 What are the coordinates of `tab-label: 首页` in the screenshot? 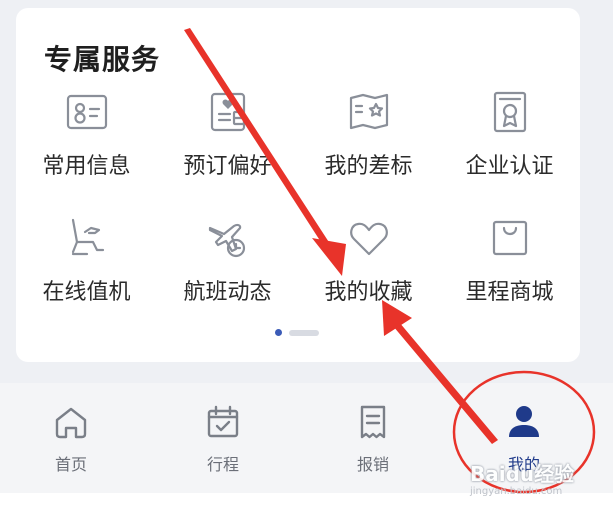 It's located at (70, 464).